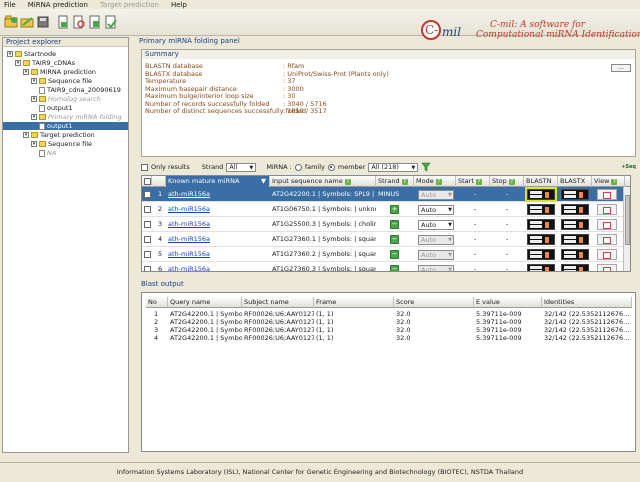 Image resolution: width=640 pixels, height=482 pixels. What do you see at coordinates (95, 22) in the screenshot?
I see `folding-icon` at bounding box center [95, 22].